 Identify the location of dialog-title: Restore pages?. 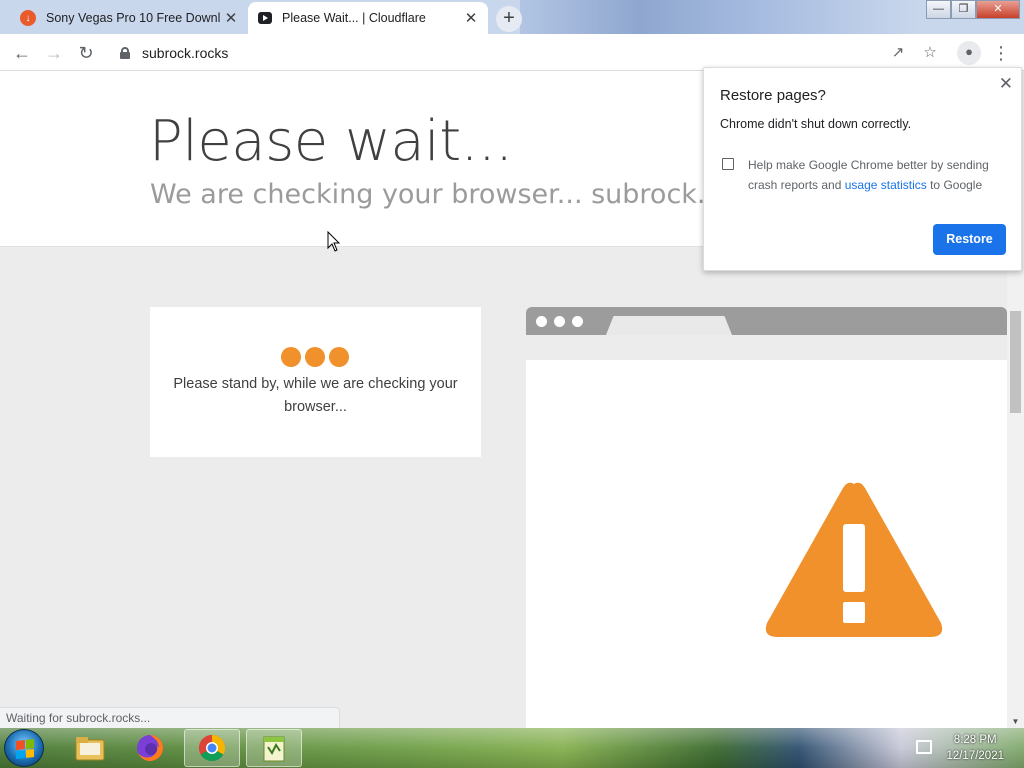
(773, 95).